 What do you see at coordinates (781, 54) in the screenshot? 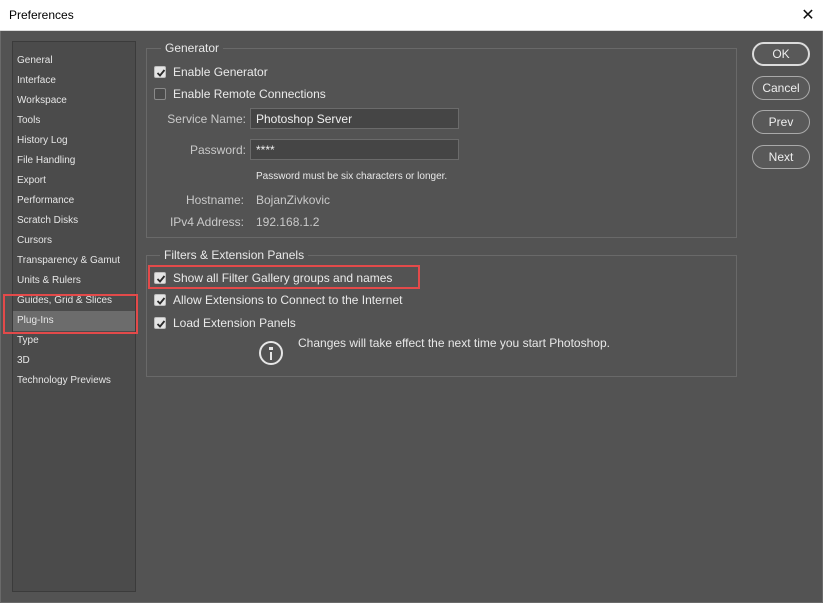
I see `ok-button: OK` at bounding box center [781, 54].